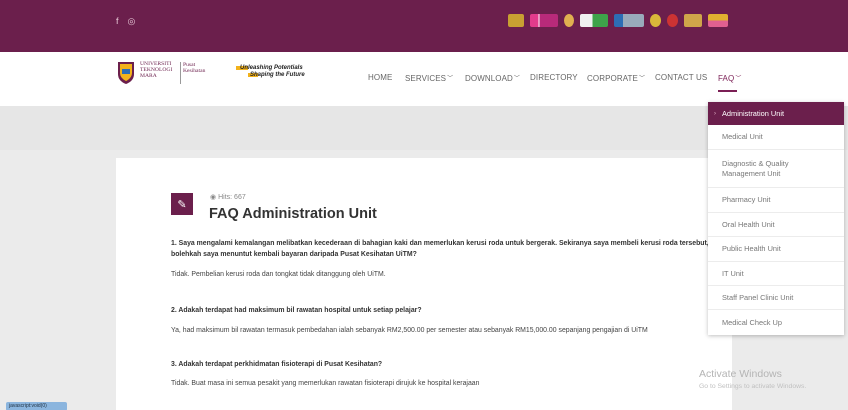 The width and height of the screenshot is (848, 410). I want to click on menu-item-pharmacy-unit: Pharmacy Unit, so click(776, 200).